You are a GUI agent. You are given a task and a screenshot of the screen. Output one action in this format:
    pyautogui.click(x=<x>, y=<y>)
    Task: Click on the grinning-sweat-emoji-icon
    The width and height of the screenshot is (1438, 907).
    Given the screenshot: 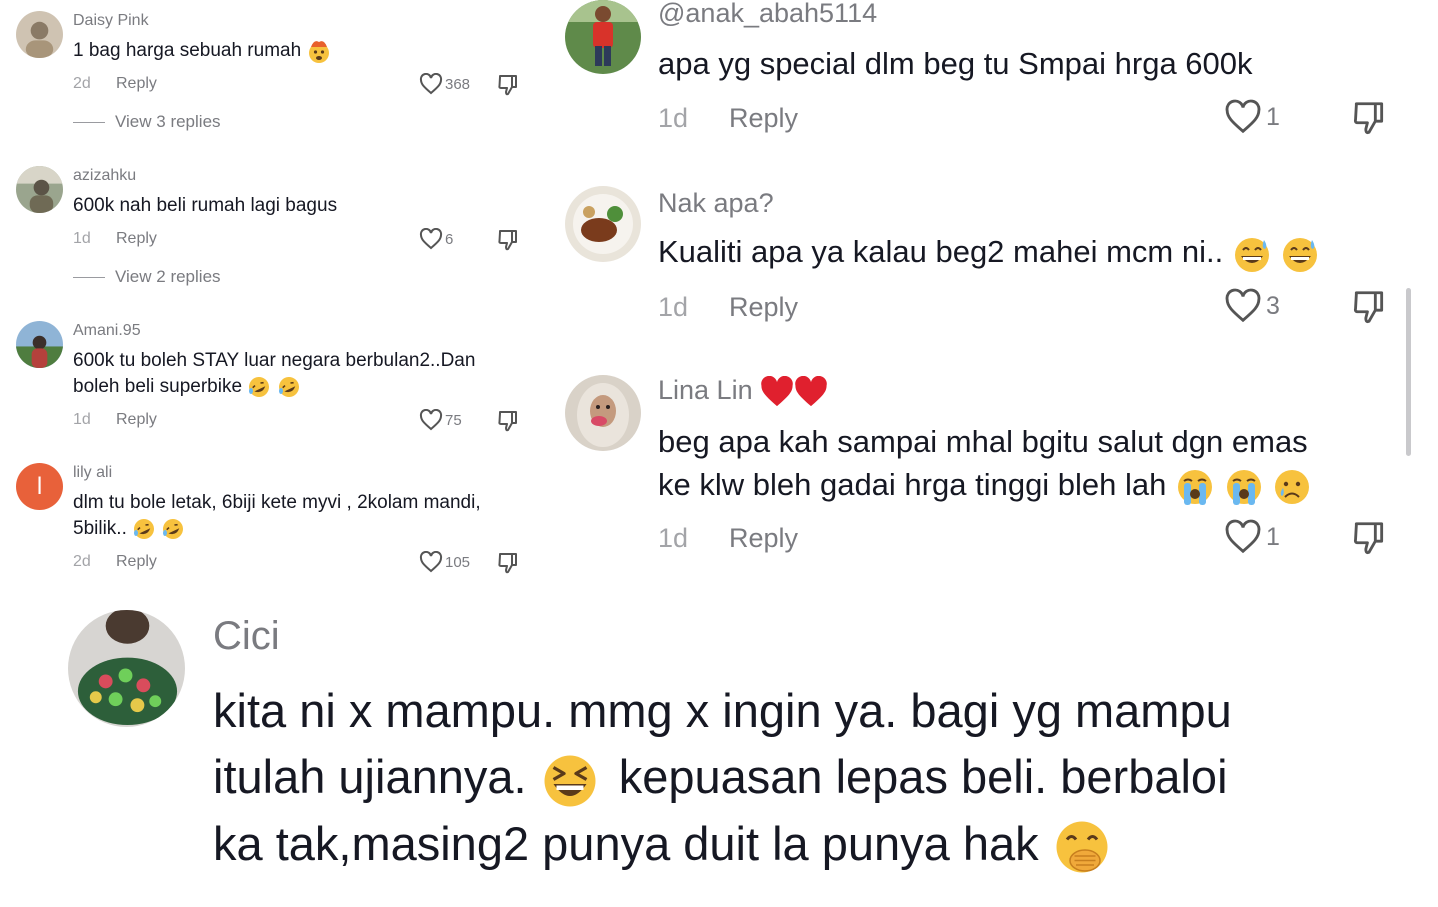 What is the action you would take?
    pyautogui.click(x=1300, y=254)
    